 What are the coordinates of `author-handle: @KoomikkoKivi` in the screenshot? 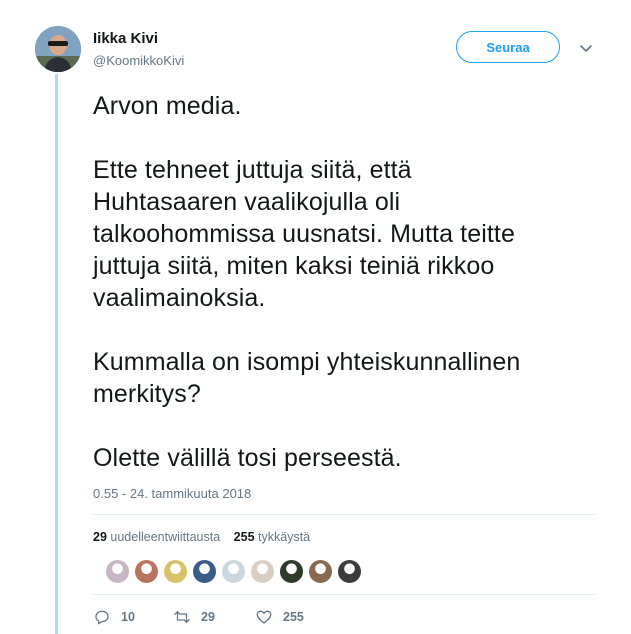 It's located at (138, 60).